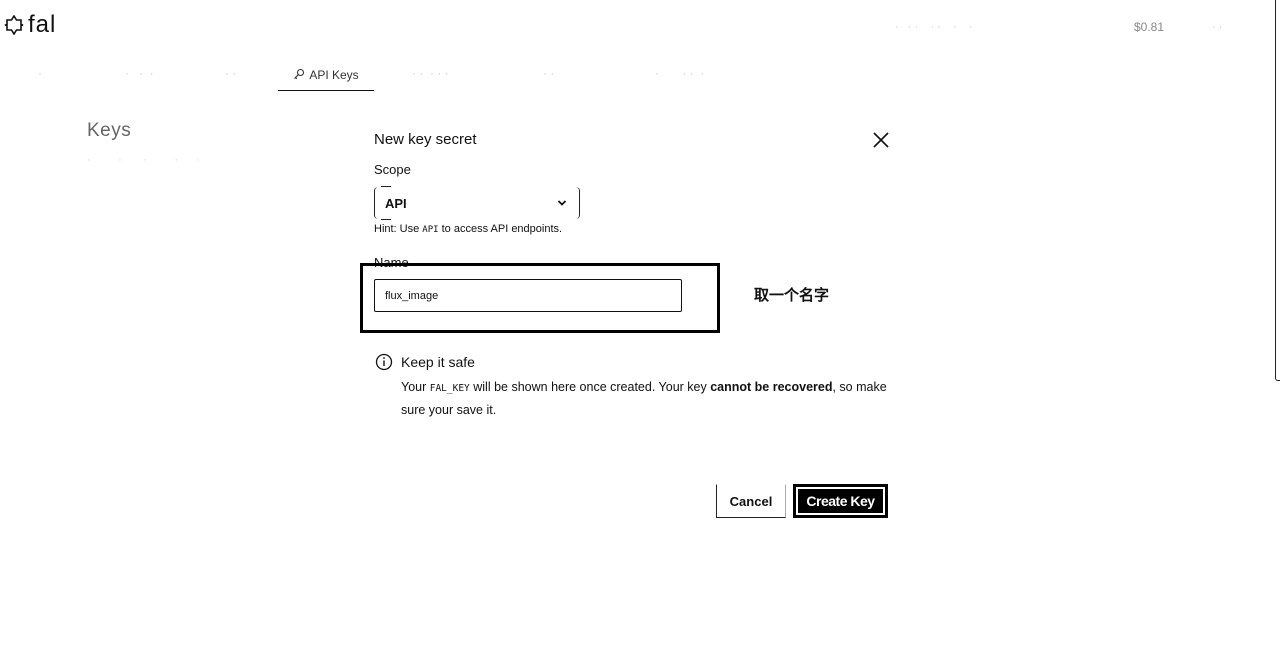 The image size is (1280, 647). I want to click on tab-2: · · ·, so click(139, 73).